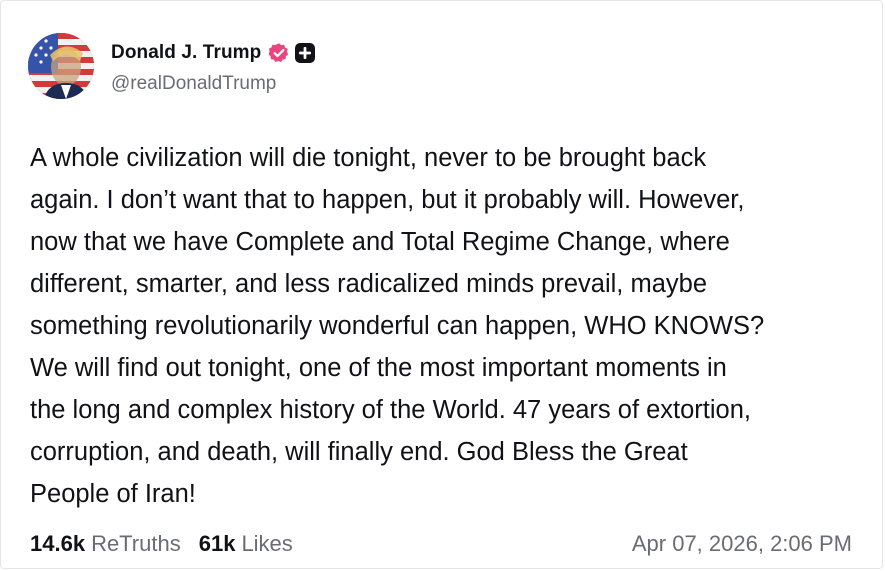  I want to click on name-row: Donald J. Trump, so click(213, 53).